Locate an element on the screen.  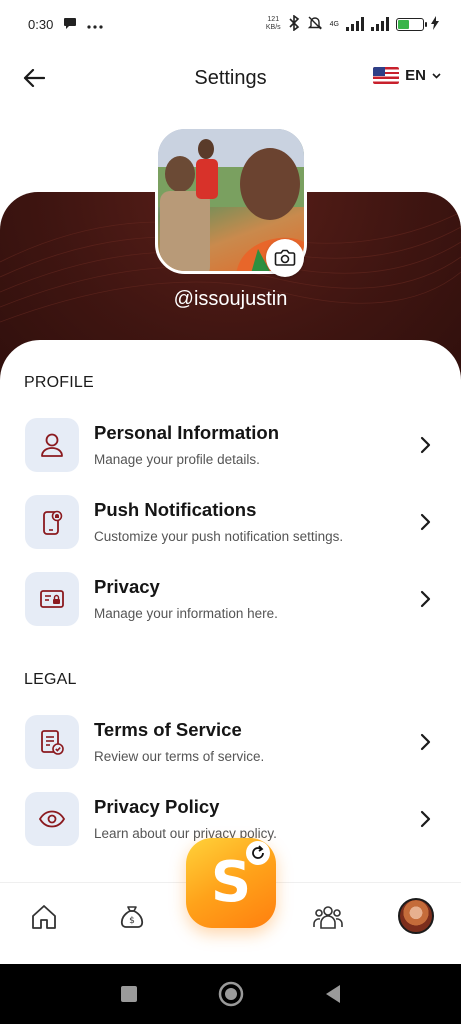
chat-bubble-icon is located at coordinates (70, 24).